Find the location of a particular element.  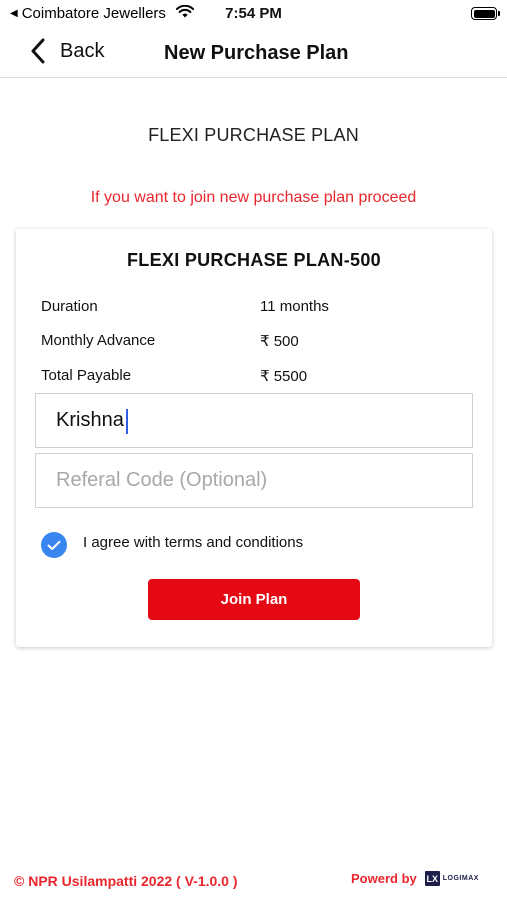

name-input is located at coordinates (254, 420).